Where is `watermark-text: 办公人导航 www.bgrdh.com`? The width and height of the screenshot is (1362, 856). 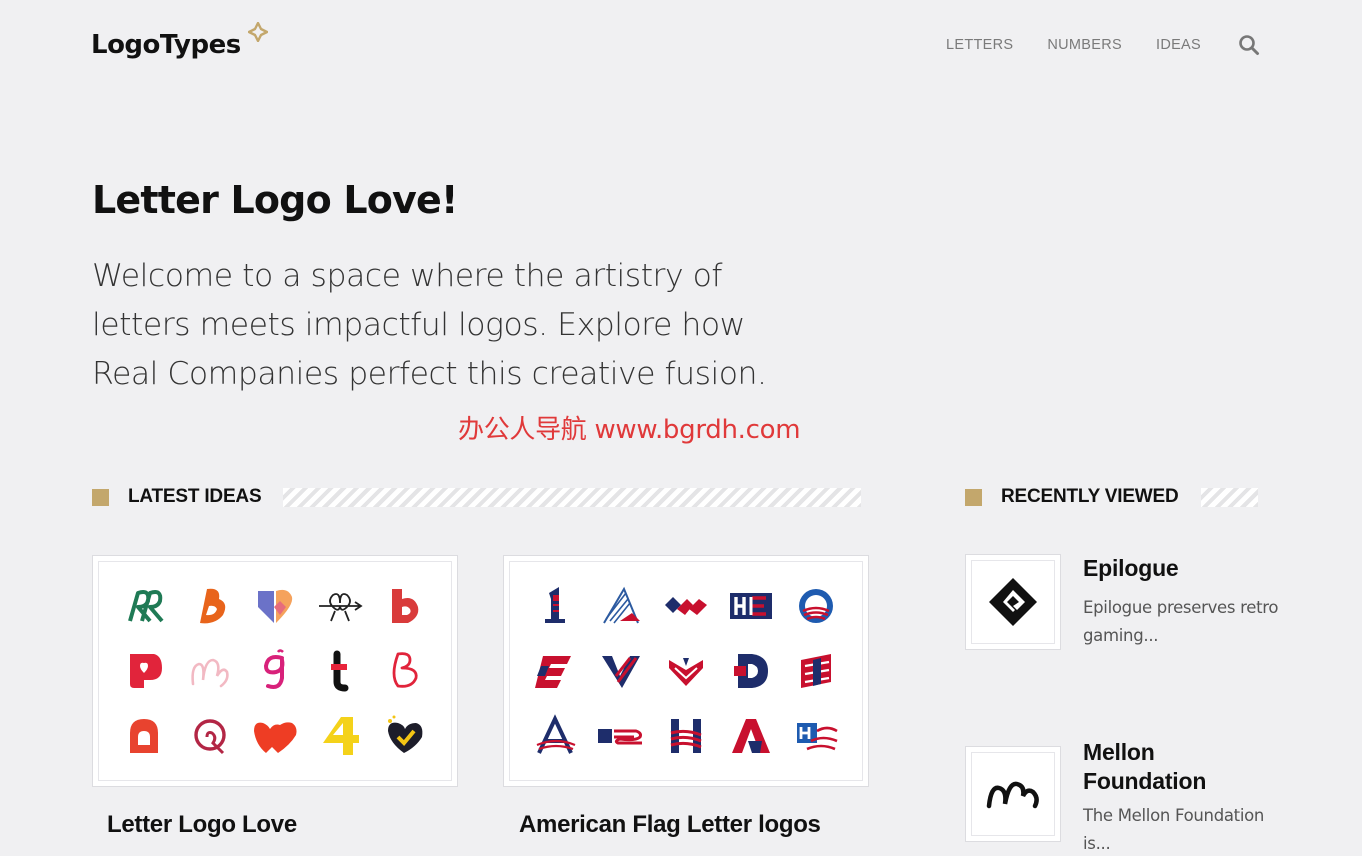
watermark-text: 办公人导航 www.bgrdh.com is located at coordinates (629, 430).